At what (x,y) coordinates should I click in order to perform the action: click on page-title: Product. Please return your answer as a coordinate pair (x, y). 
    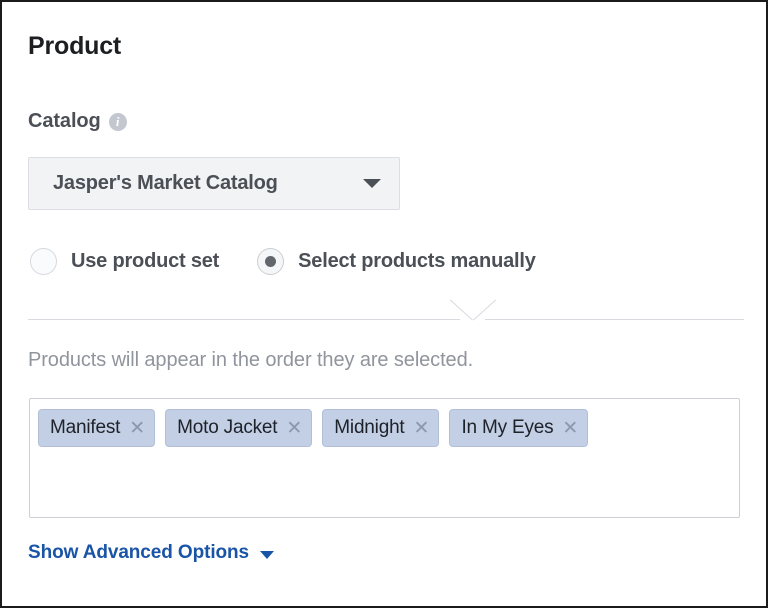
    Looking at the image, I should click on (75, 46).